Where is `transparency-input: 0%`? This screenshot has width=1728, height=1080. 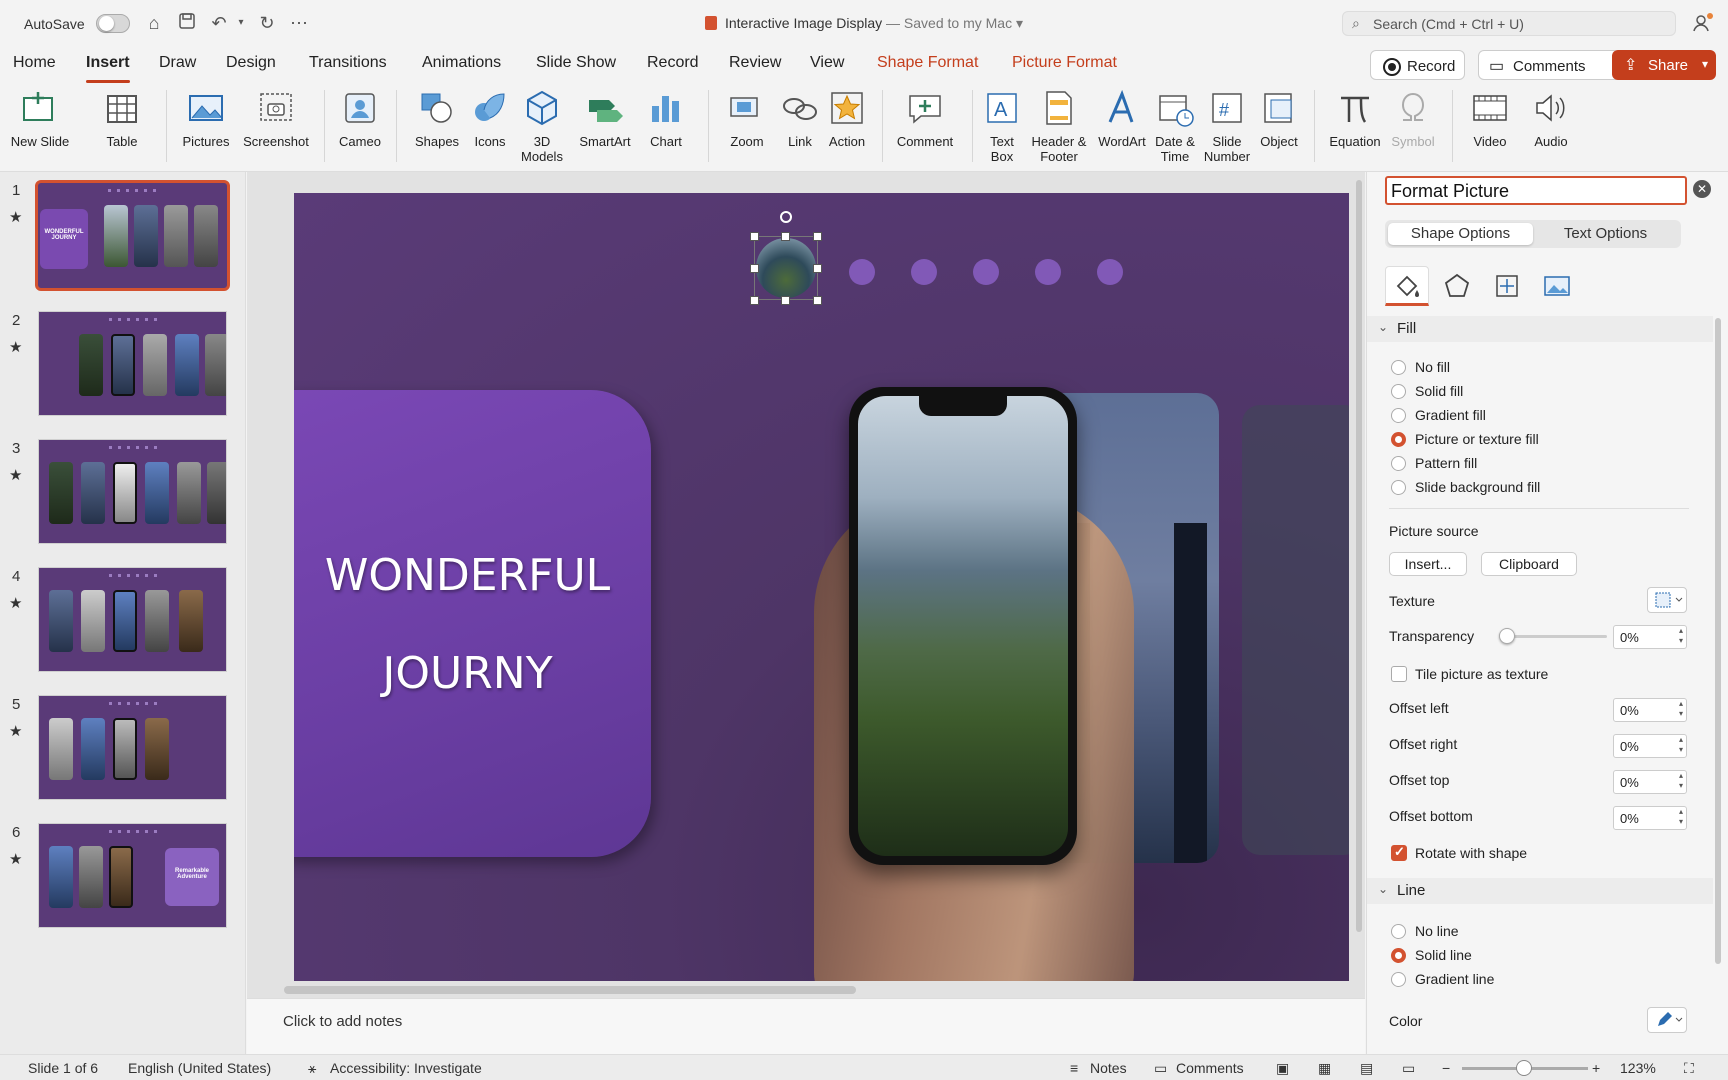 transparency-input: 0% is located at coordinates (1650, 637).